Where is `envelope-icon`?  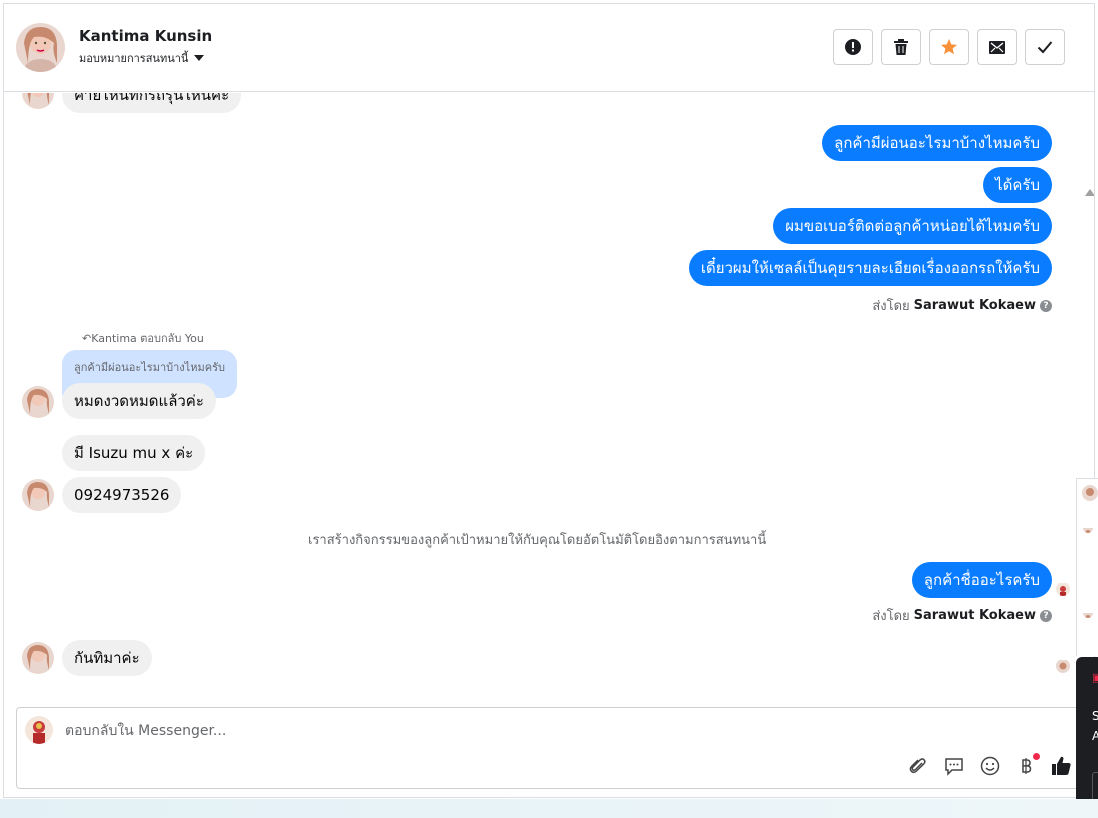 envelope-icon is located at coordinates (997, 47).